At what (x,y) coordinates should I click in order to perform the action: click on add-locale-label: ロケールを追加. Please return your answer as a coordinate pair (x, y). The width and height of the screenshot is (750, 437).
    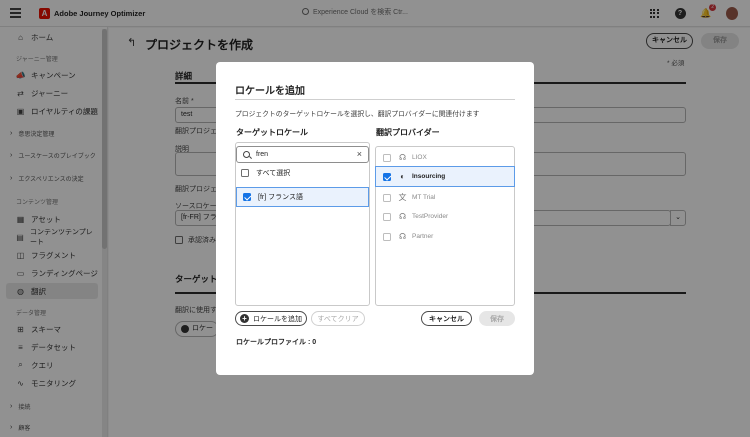
    Looking at the image, I should click on (277, 319).